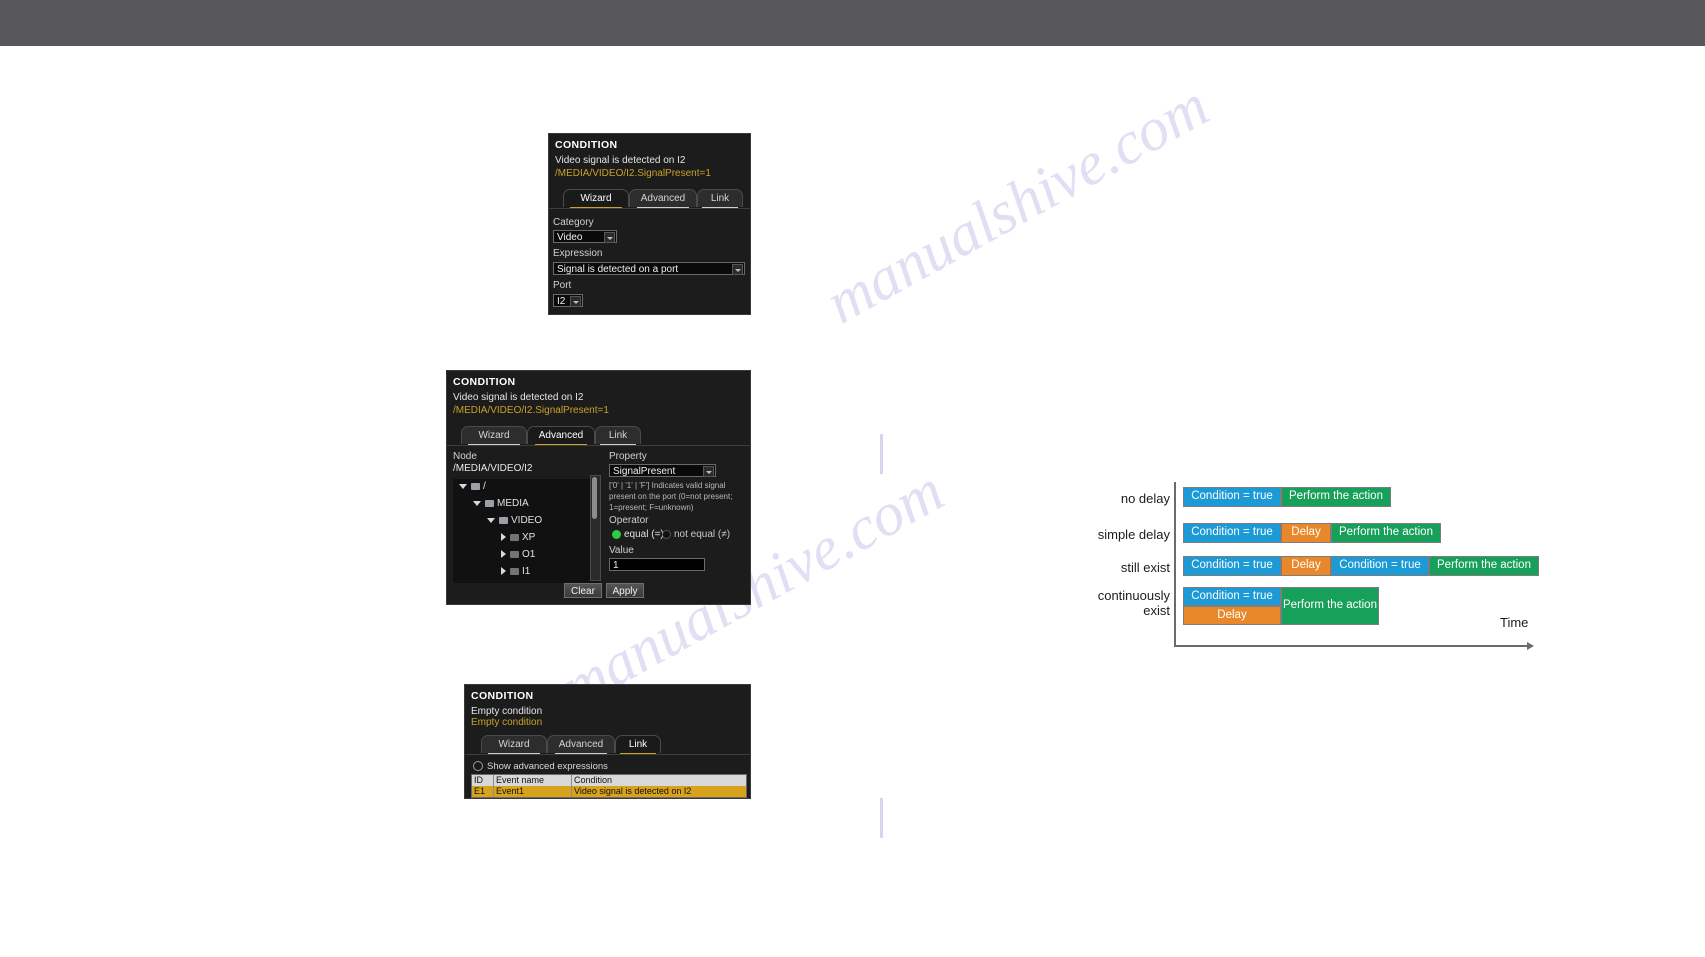  What do you see at coordinates (638, 535) in the screenshot?
I see `operator-radio-equal: equal (=)` at bounding box center [638, 535].